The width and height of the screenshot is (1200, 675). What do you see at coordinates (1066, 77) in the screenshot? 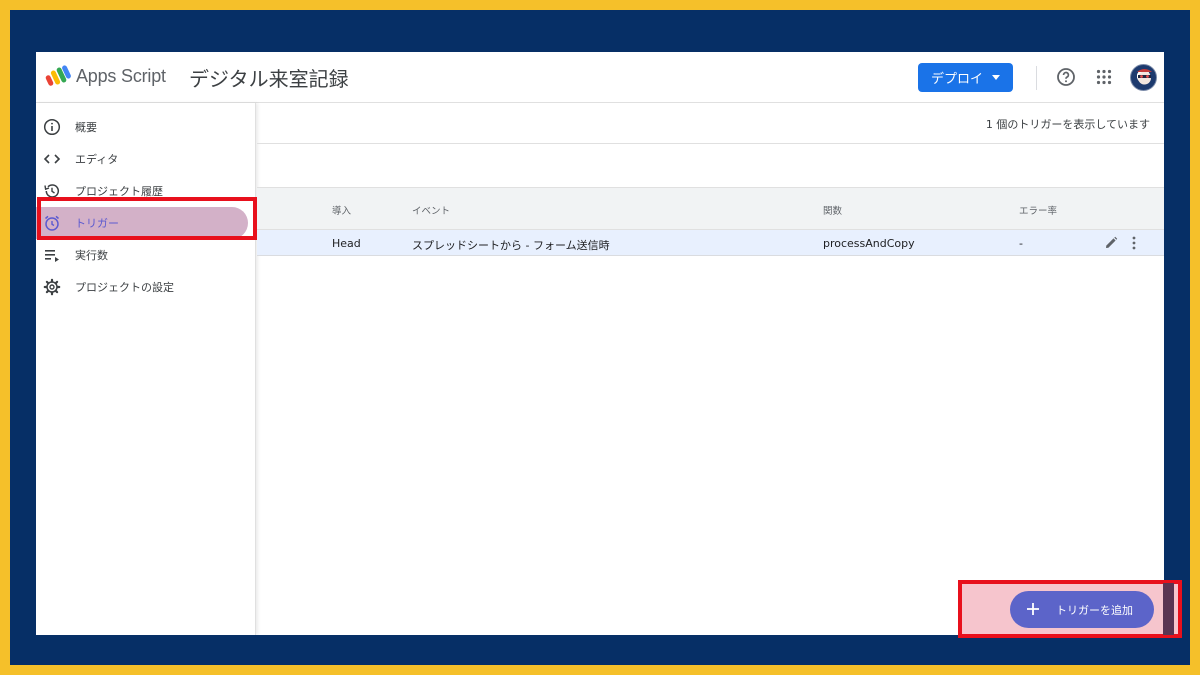
I see `help-icon` at bounding box center [1066, 77].